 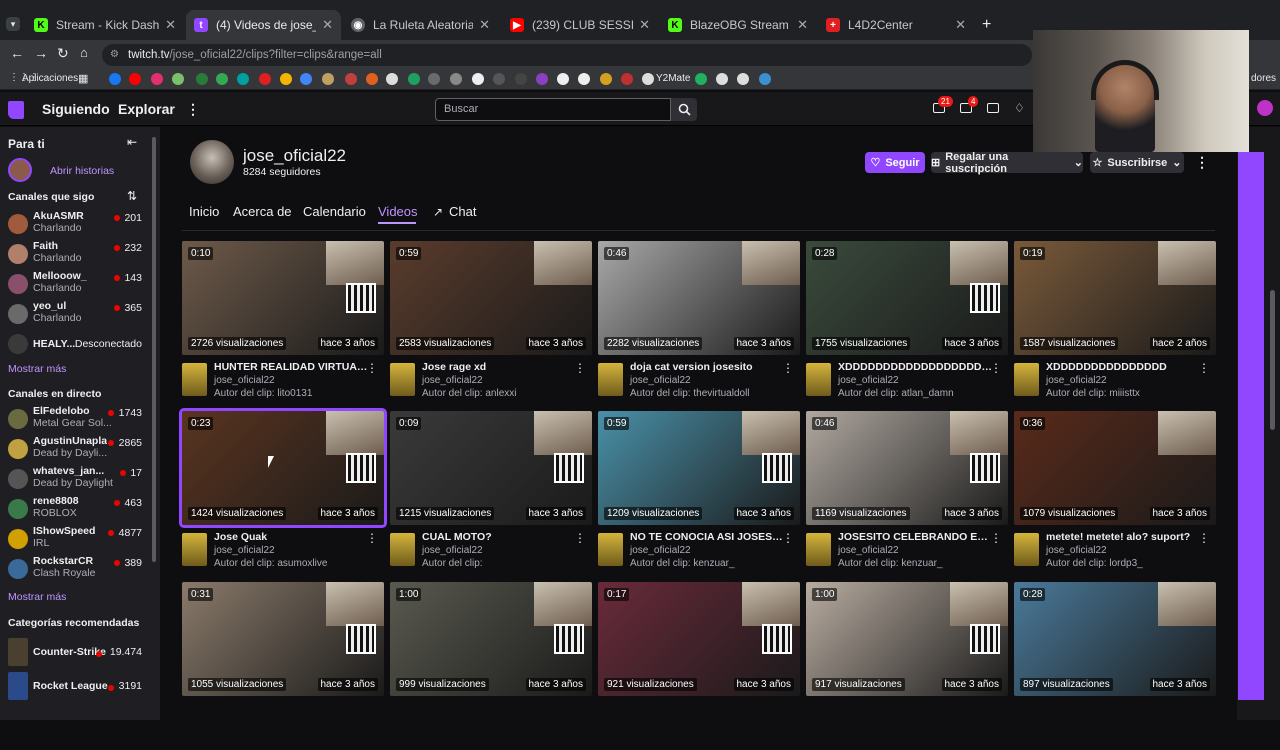 I want to click on clip-thumbnail: 0:46 2282 visualizaciones hace 3 años, so click(x=699, y=298).